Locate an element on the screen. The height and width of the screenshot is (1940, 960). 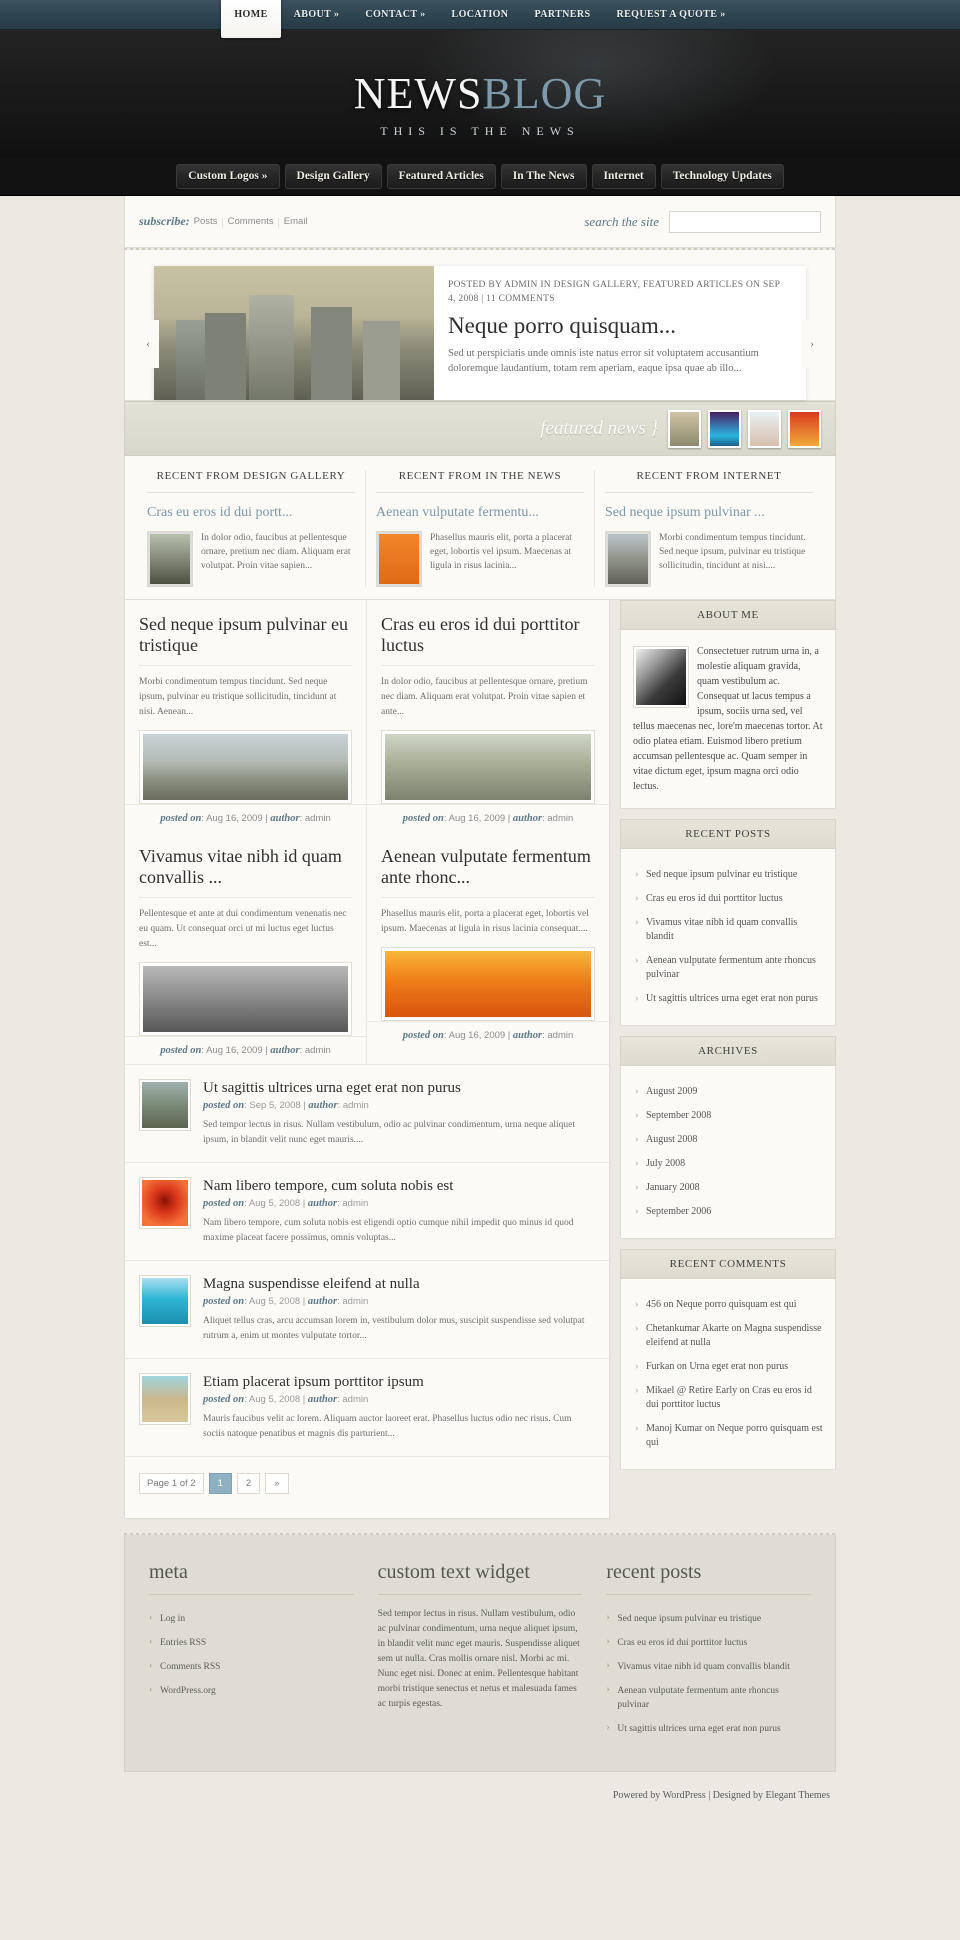
list-item: August 2008 is located at coordinates (728, 1140).